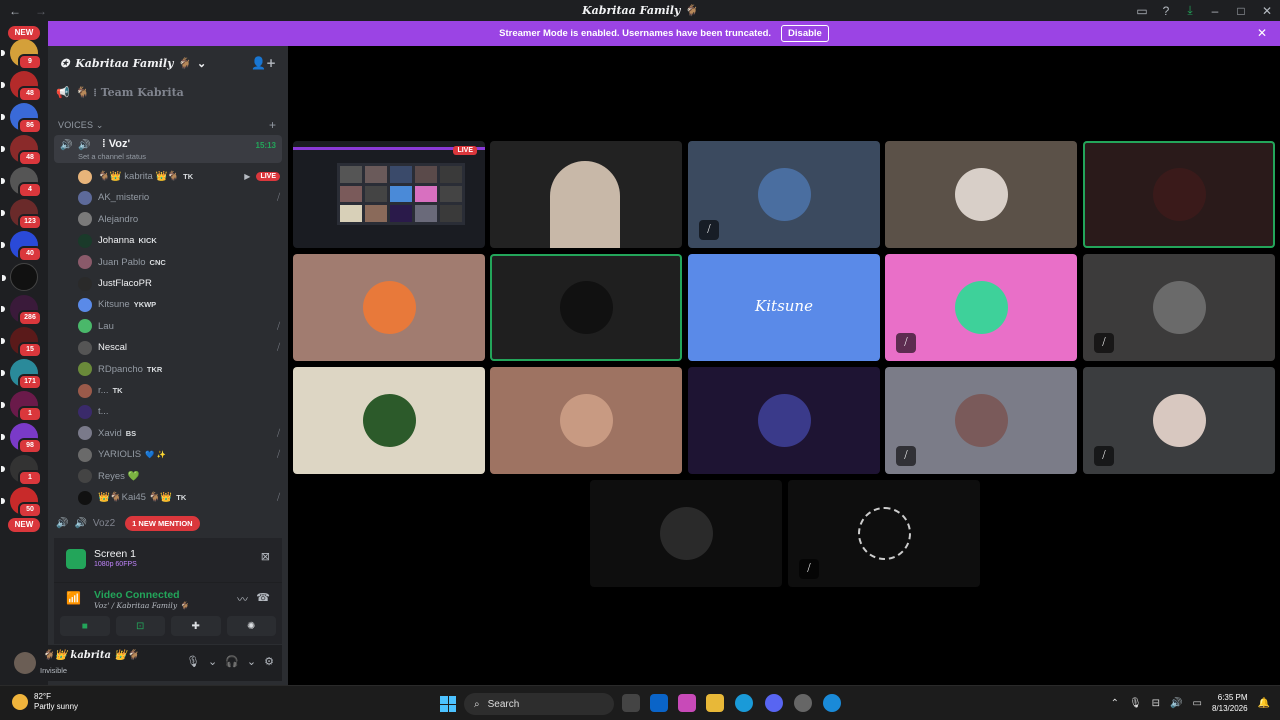 This screenshot has height=720, width=1280. Describe the element at coordinates (21, 374) in the screenshot. I see `server-icon: 171` at that location.